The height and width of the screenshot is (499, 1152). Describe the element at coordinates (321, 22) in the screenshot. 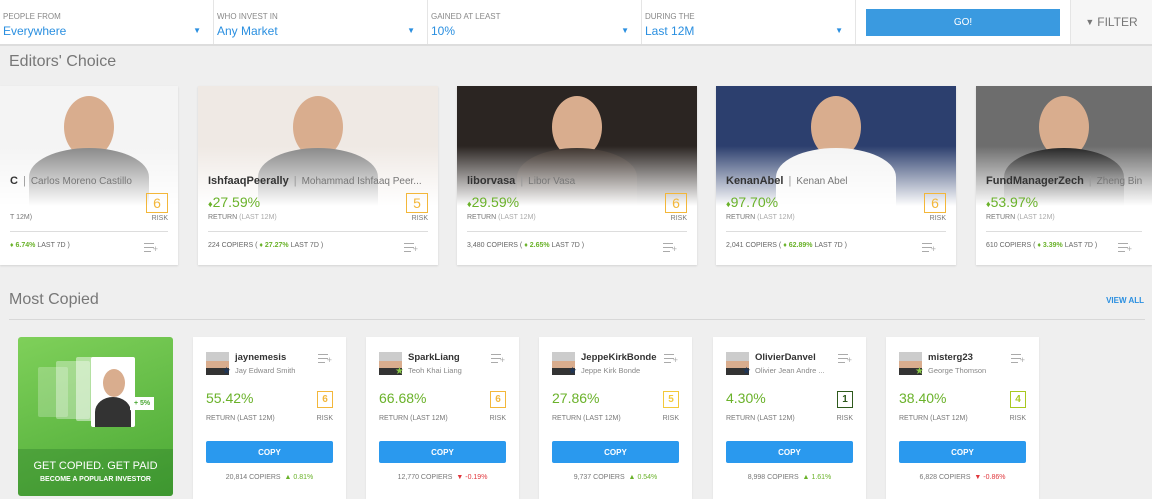

I see `who-invest-in-dropdown: WHO INVEST IN Any Market ▼` at that location.